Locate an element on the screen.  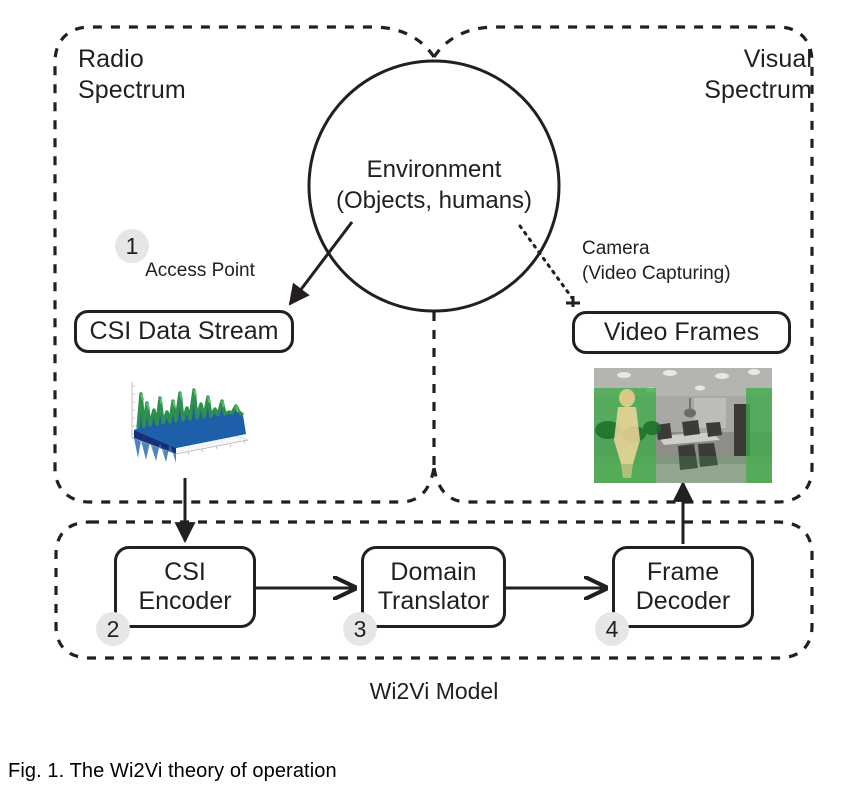
radio-spectrum-label: Radio Spectrum is located at coordinates (132, 74).